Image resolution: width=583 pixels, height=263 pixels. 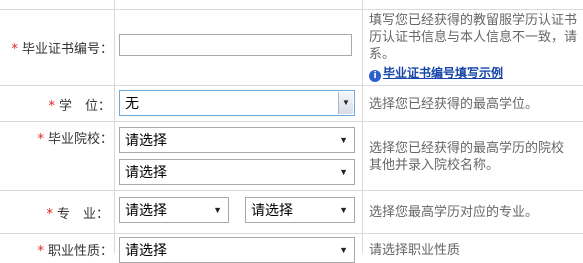 What do you see at coordinates (473, 37) in the screenshot?
I see `cert-number-help: 填写您已经获得的教留服学历认证书 历认证书信息与本人信息不一致，请 系。` at bounding box center [473, 37].